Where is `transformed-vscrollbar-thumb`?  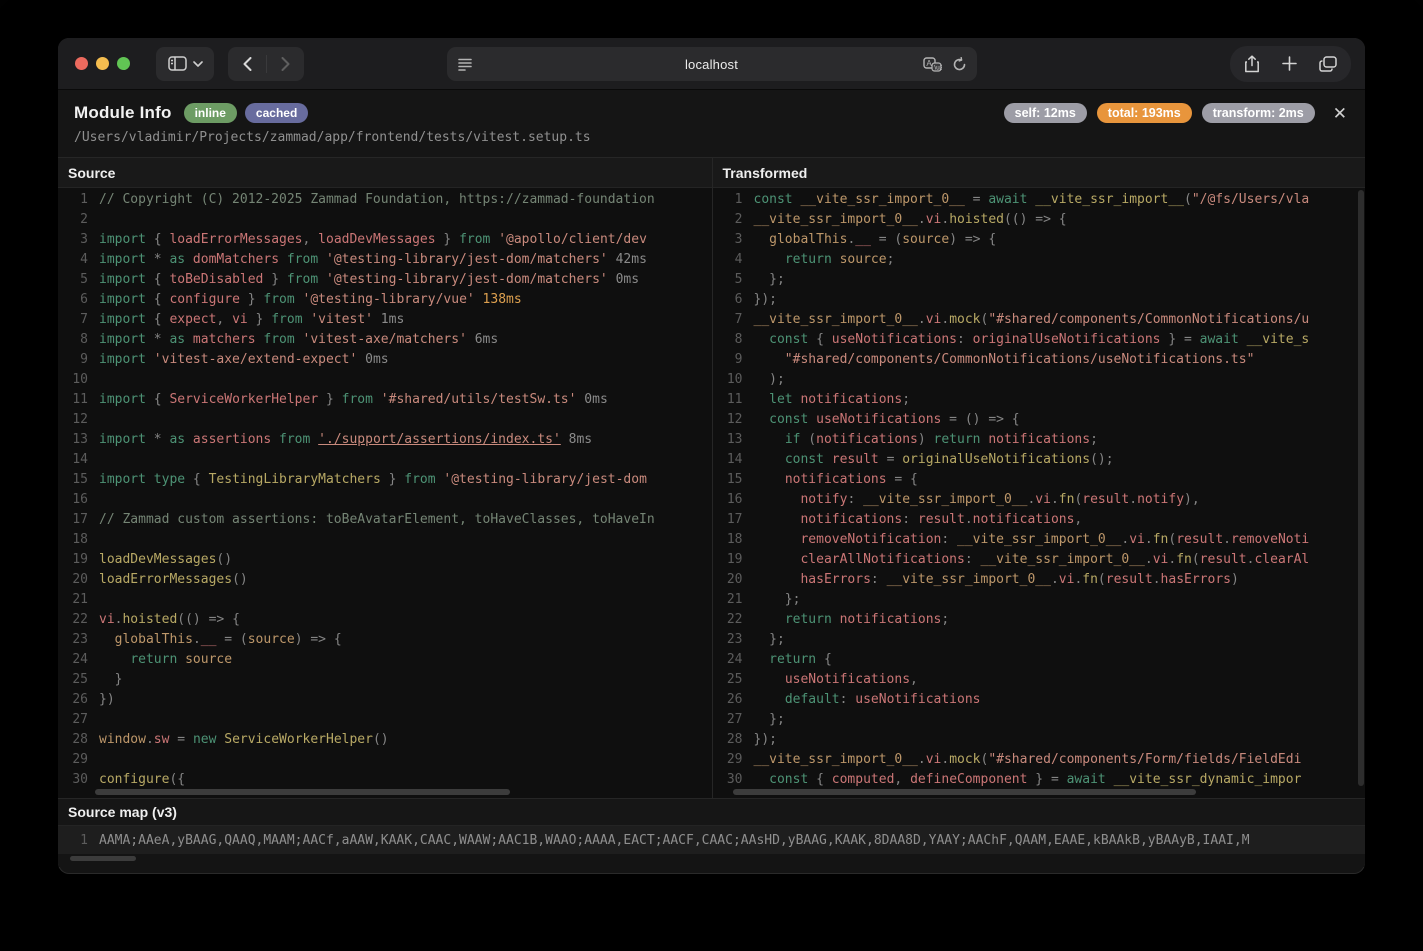
transformed-vscrollbar-thumb is located at coordinates (1361, 488).